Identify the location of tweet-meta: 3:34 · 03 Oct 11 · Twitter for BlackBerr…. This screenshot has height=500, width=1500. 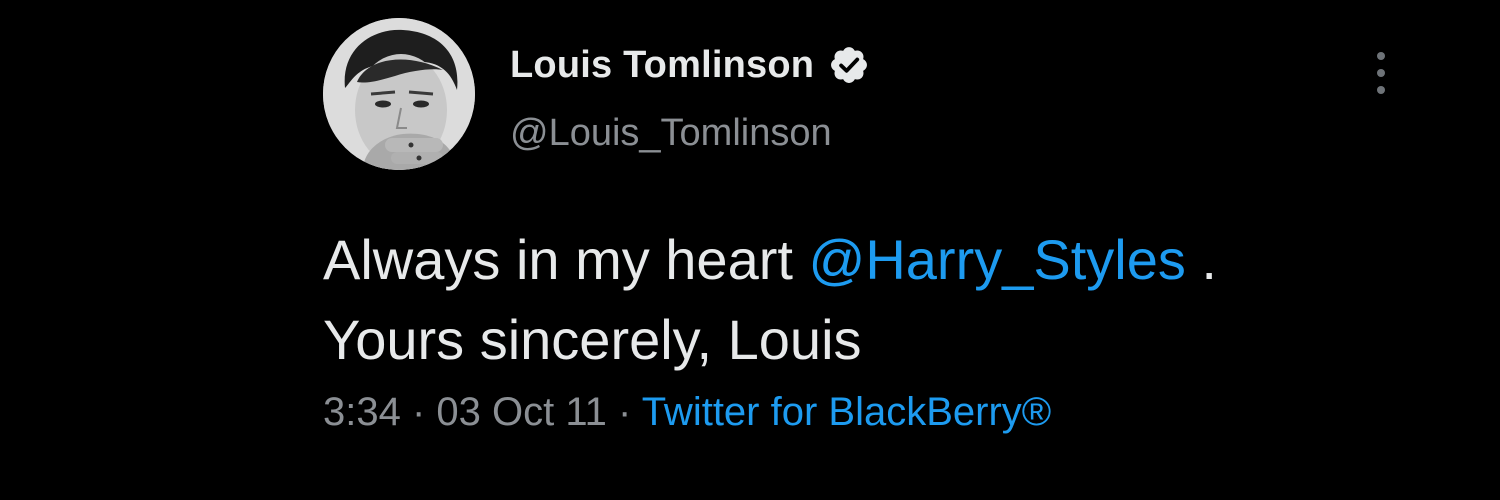
(687, 412).